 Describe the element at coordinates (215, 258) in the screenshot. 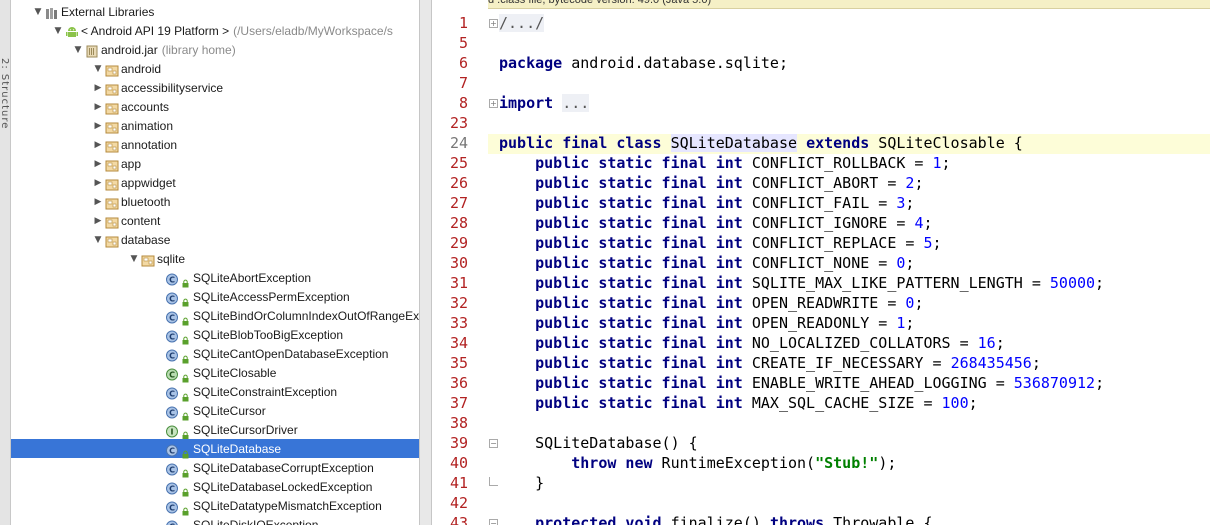

I see `tree-item-sqlite: ▼ sqlite` at that location.